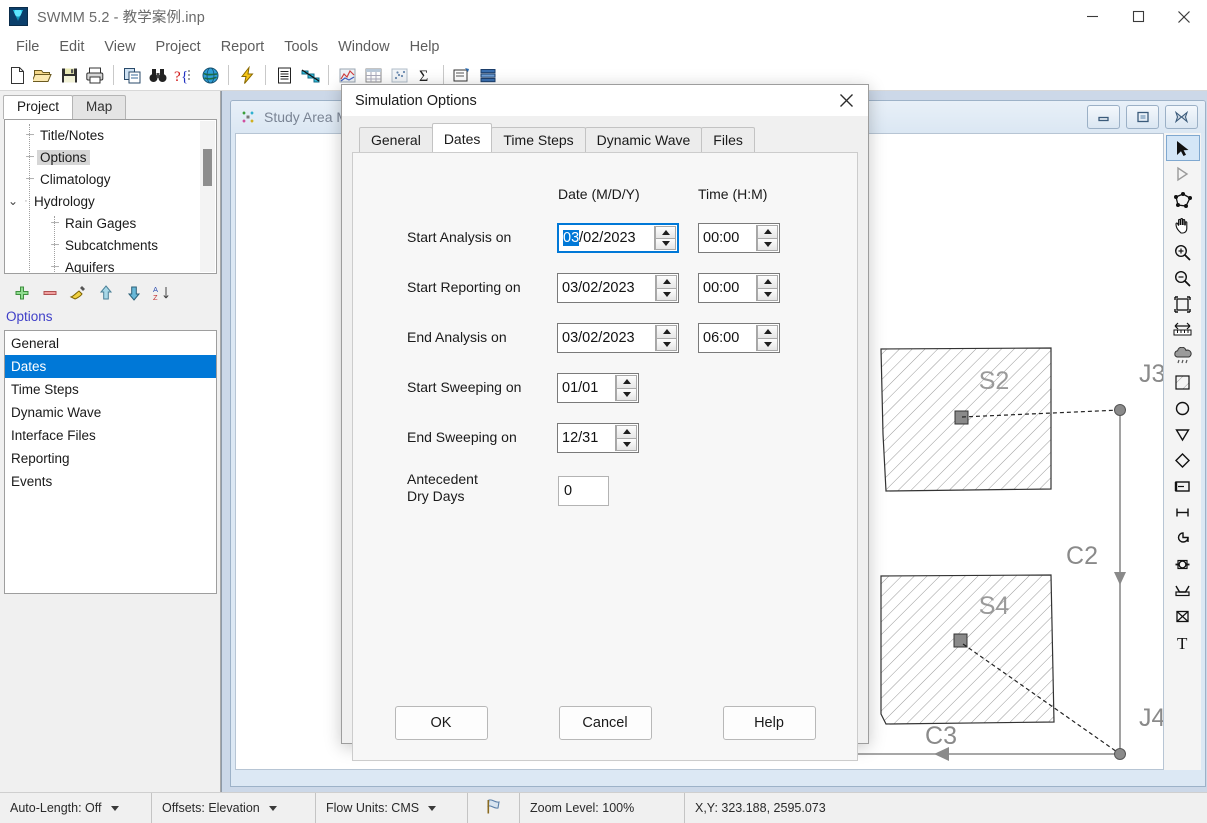 Image resolution: width=1207 pixels, height=823 pixels. I want to click on print-icon, so click(95, 75).